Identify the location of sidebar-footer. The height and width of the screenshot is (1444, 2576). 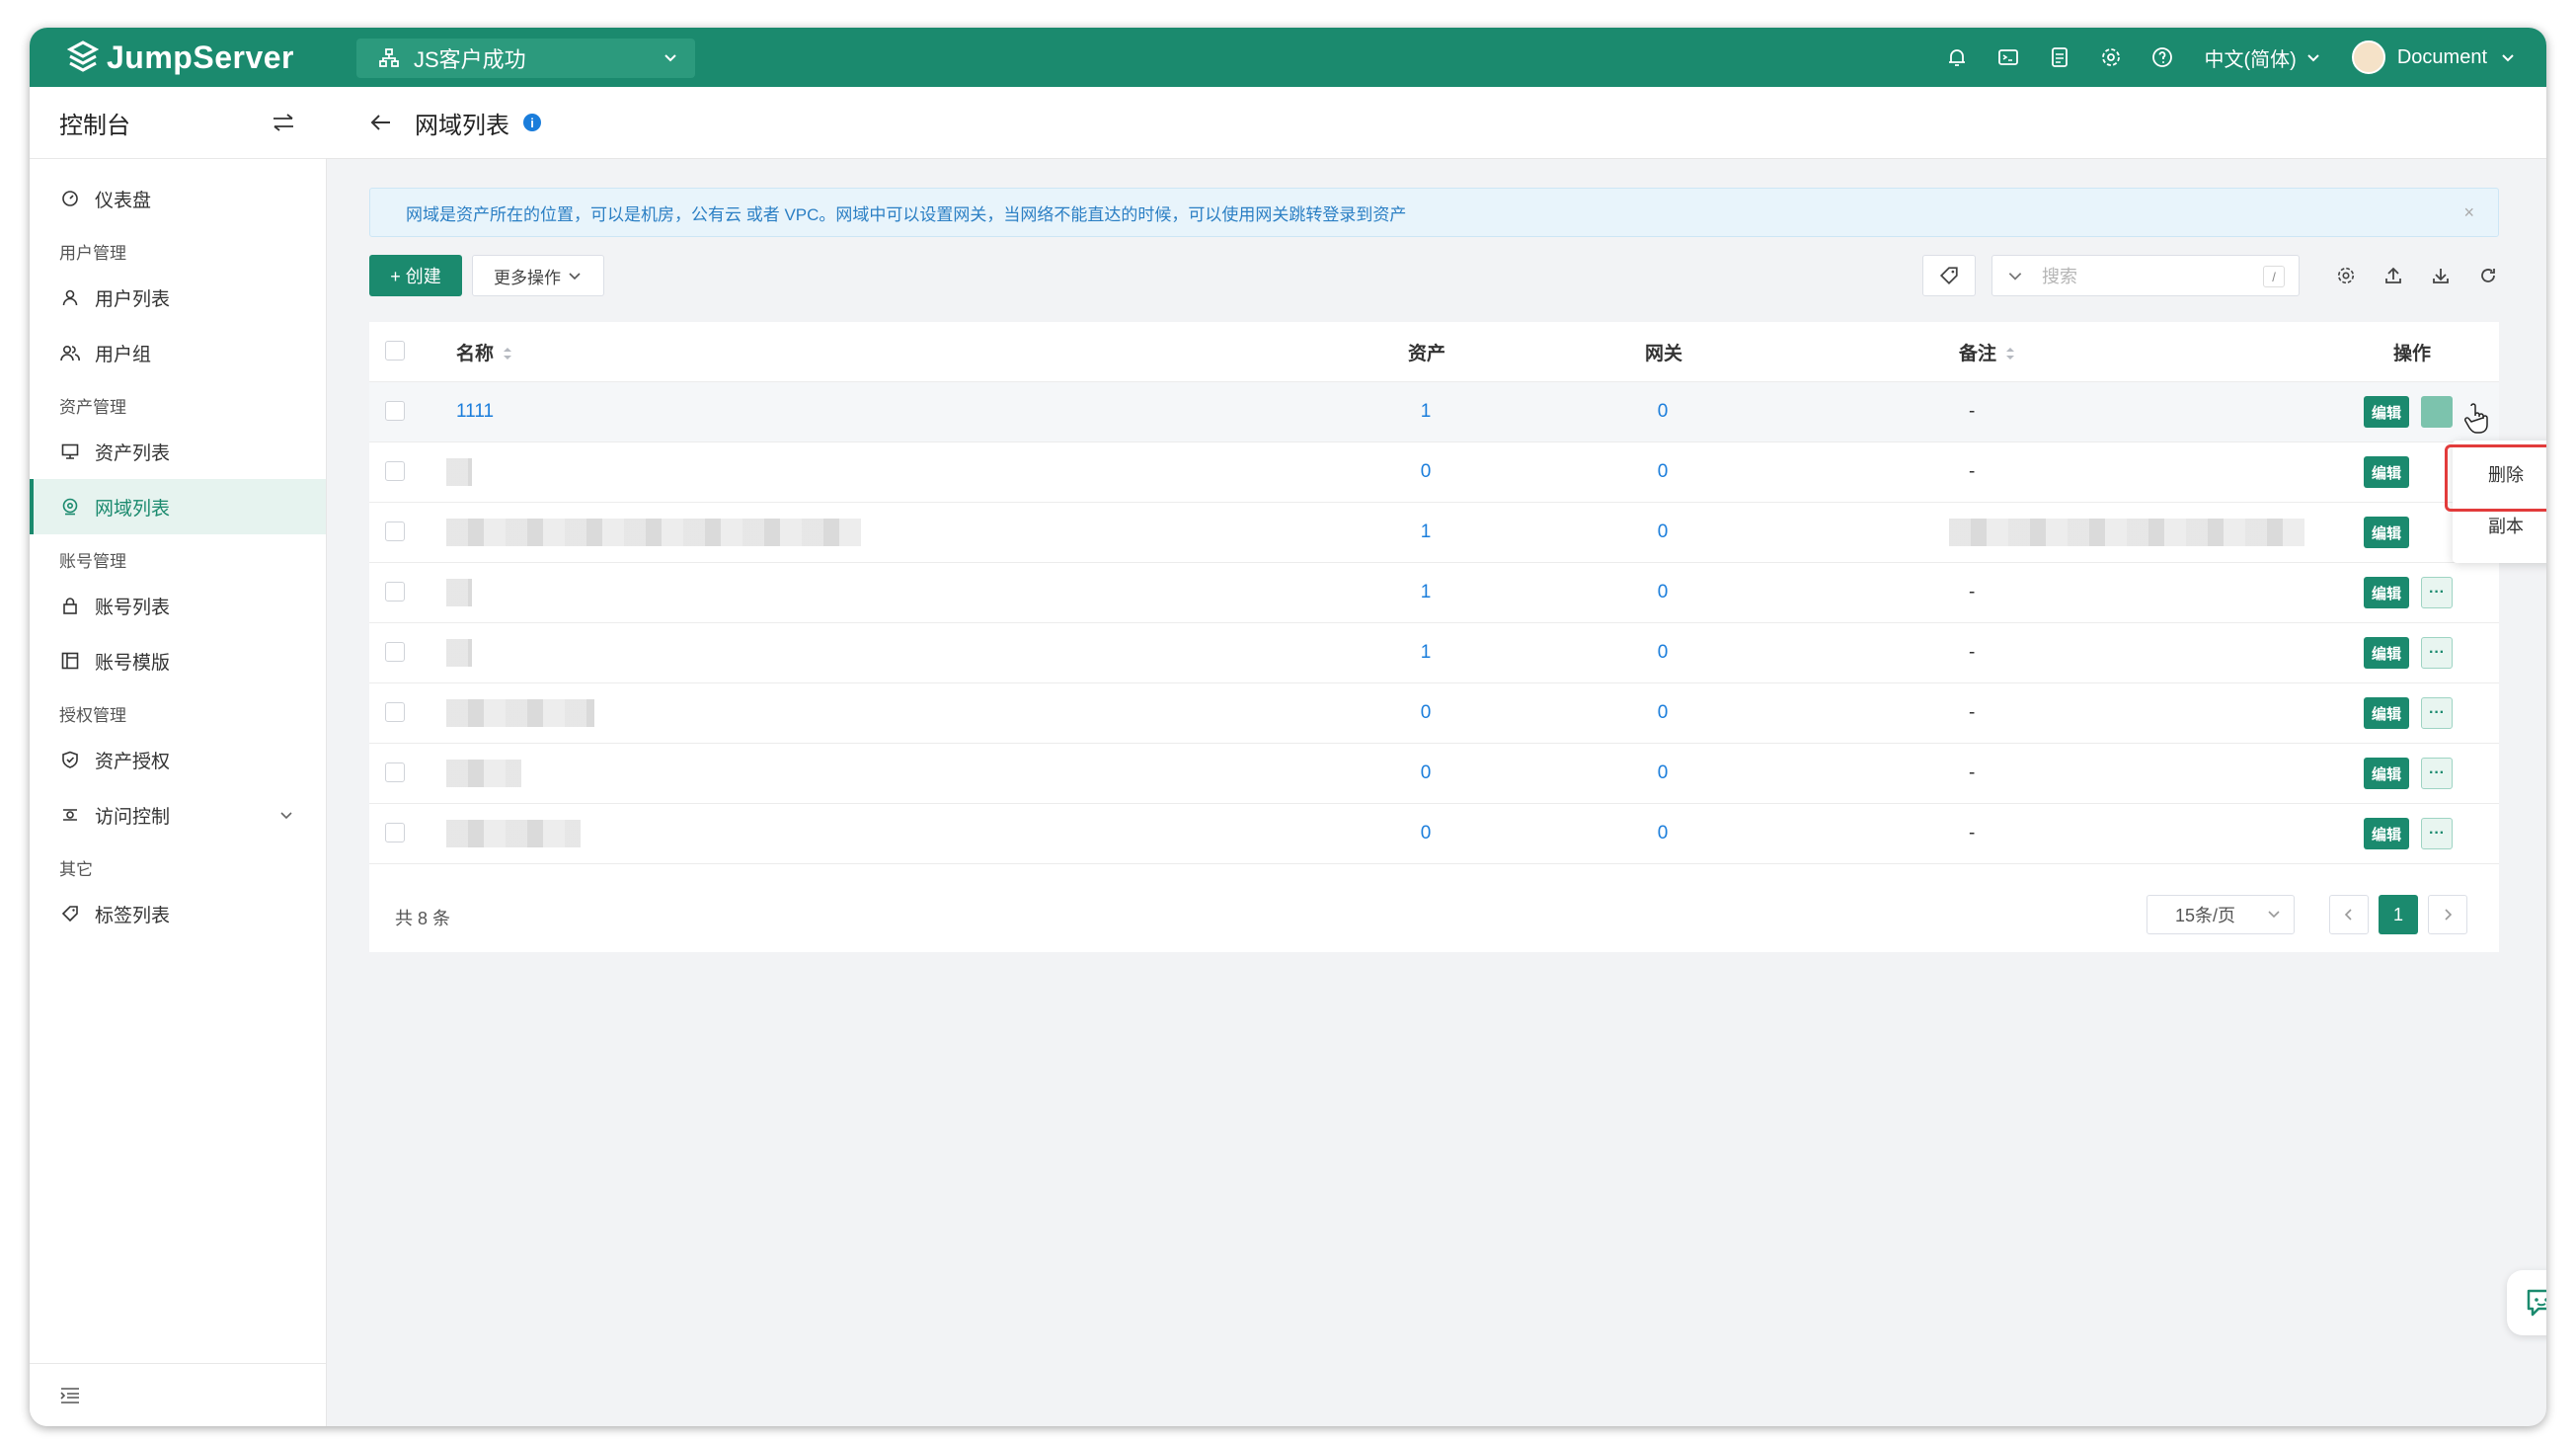
(178, 1394).